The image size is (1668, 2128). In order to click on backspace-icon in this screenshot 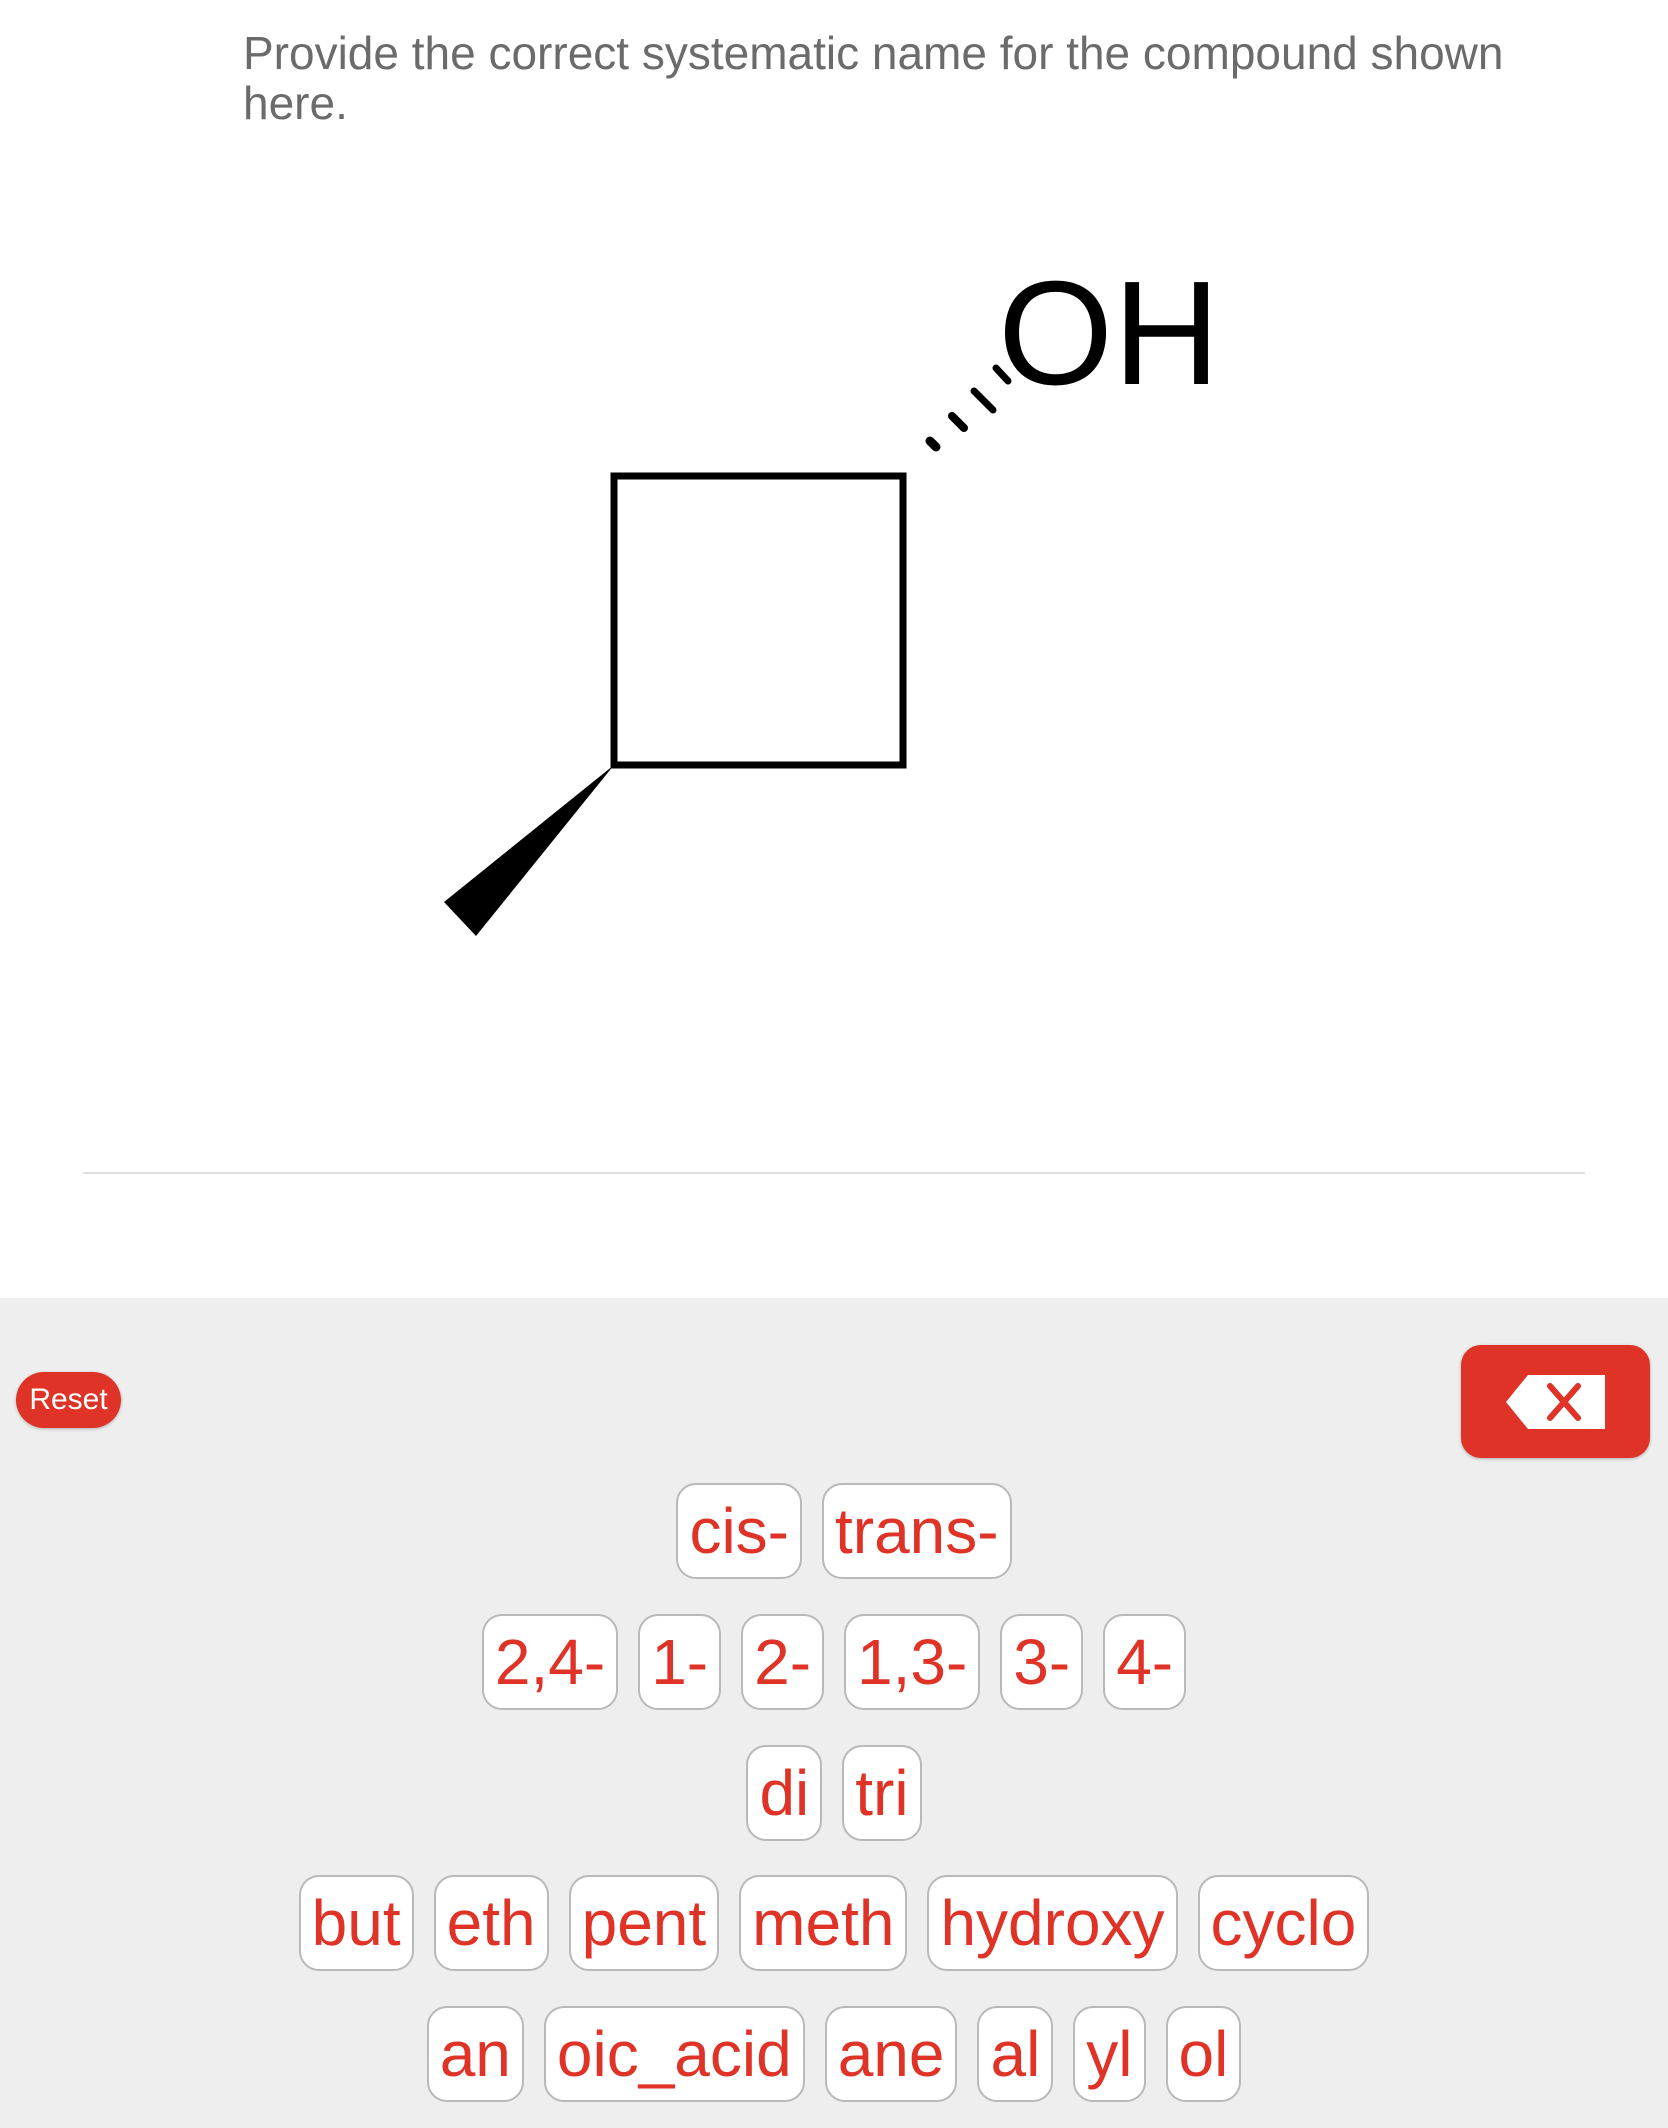, I will do `click(1555, 1401)`.